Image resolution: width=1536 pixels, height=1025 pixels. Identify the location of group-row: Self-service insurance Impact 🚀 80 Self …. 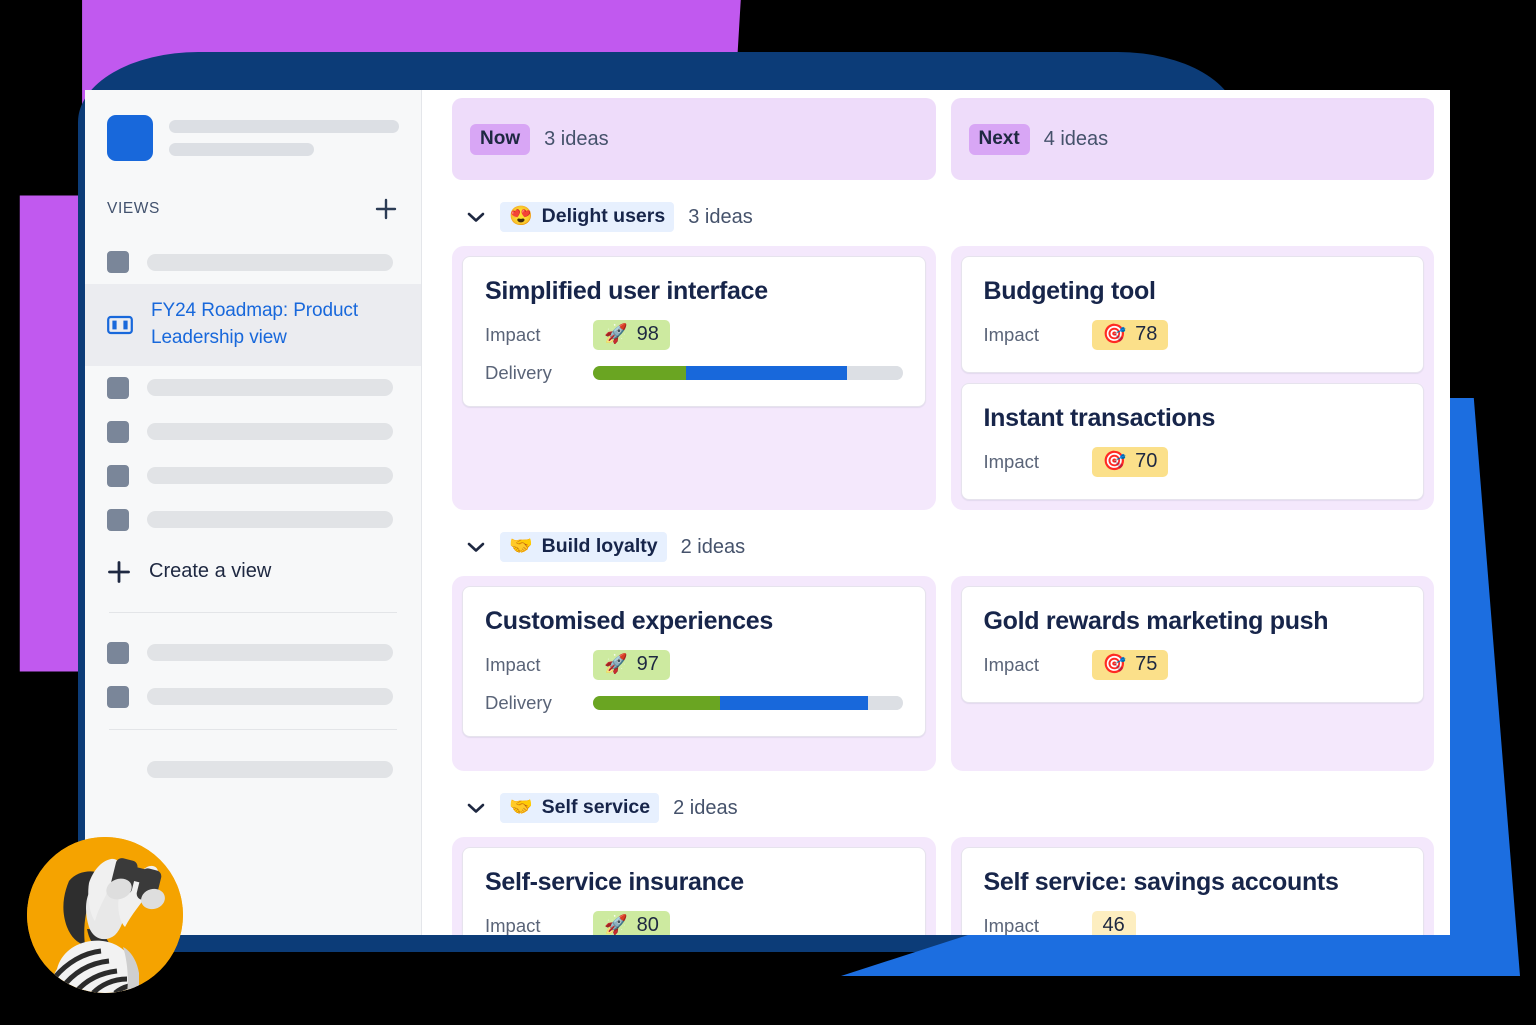
(943, 886).